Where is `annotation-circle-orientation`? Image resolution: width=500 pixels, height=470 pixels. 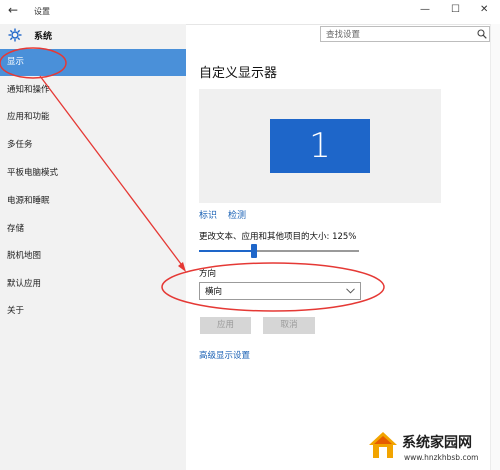
annotation-circle-orientation is located at coordinates (273, 287).